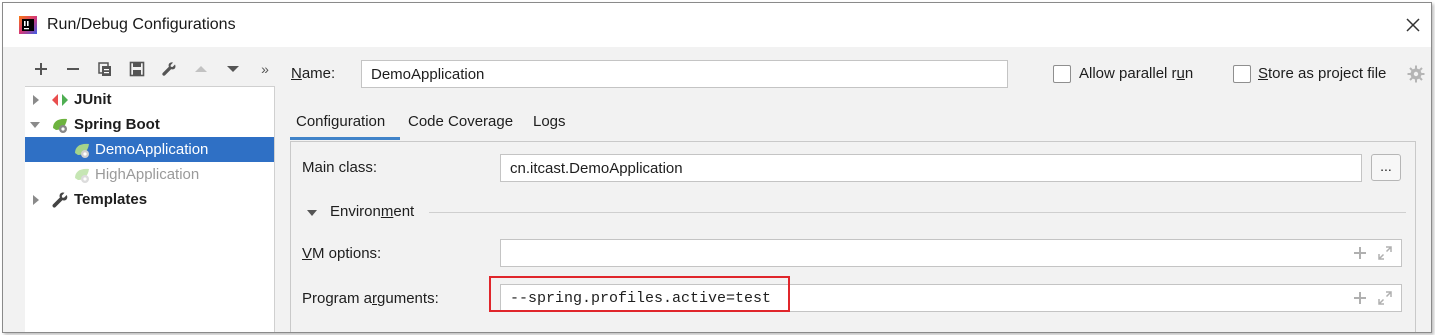 The width and height of the screenshot is (1435, 335). I want to click on more-icon: », so click(265, 69).